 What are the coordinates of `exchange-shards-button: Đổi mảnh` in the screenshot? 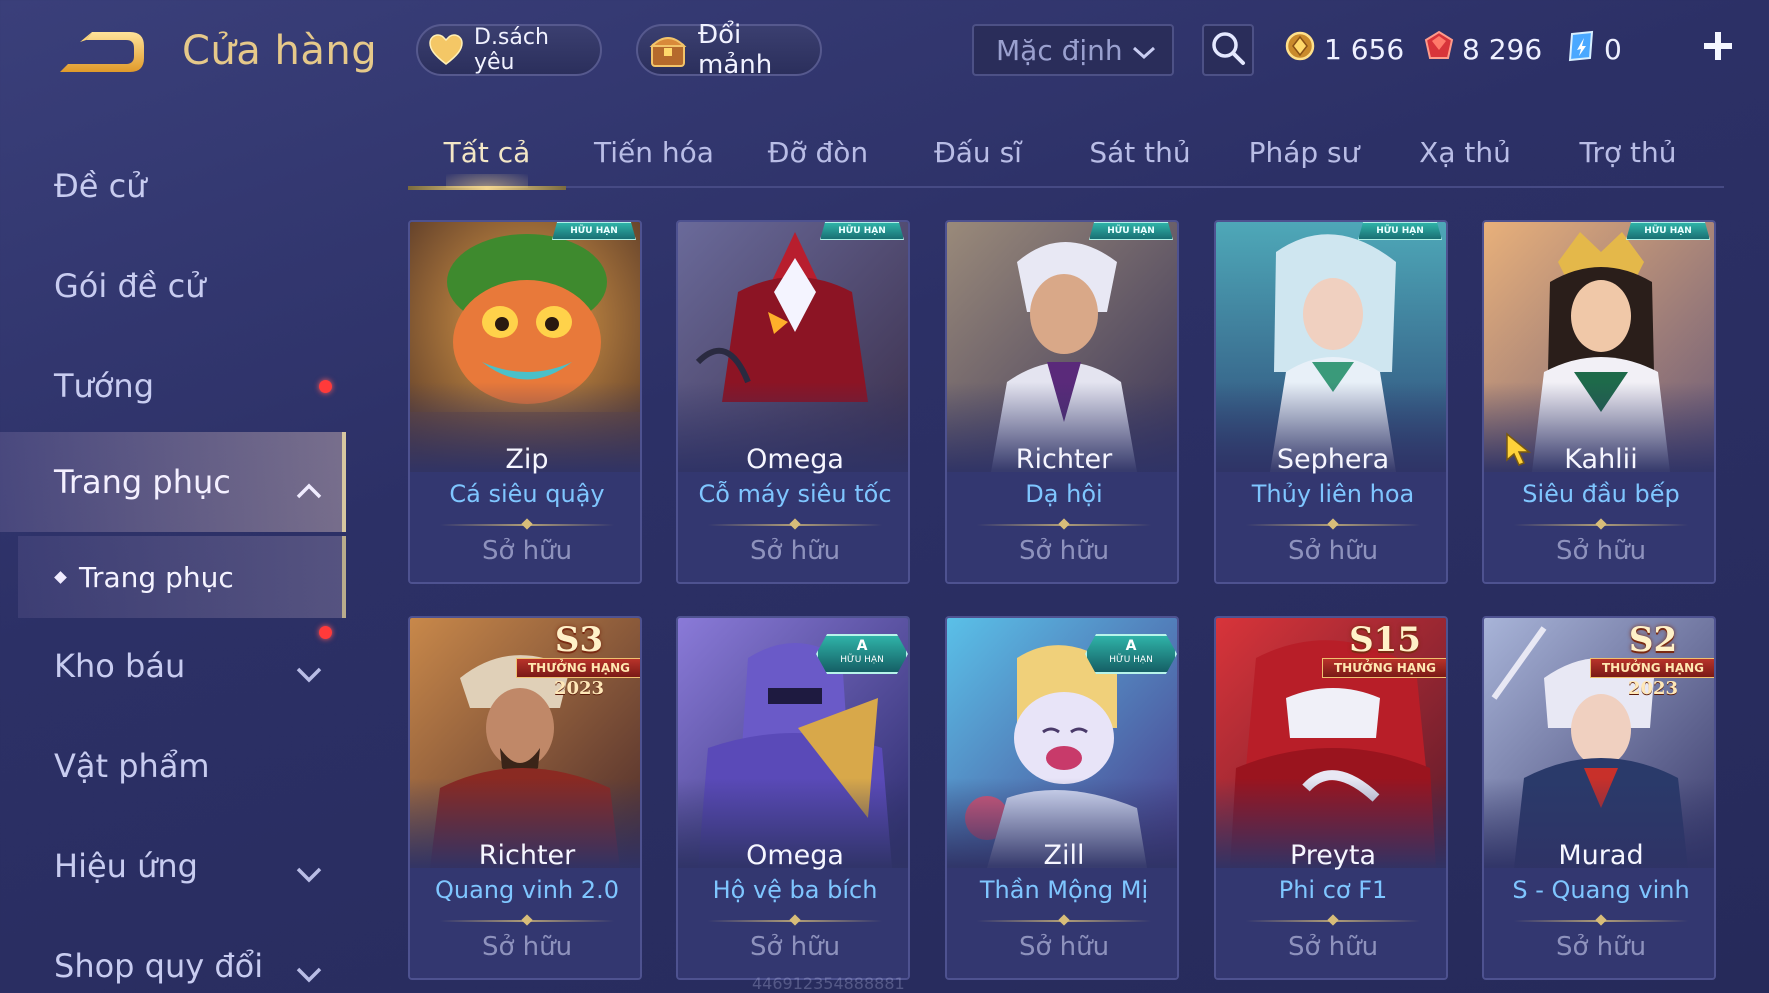 It's located at (729, 50).